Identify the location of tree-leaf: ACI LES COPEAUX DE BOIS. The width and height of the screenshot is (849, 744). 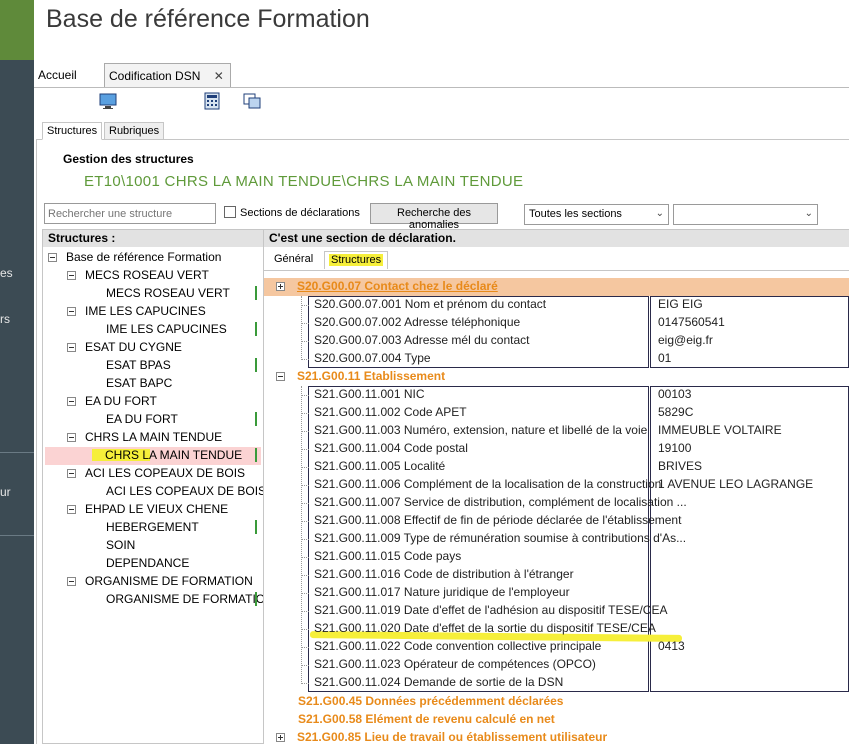
(184, 492).